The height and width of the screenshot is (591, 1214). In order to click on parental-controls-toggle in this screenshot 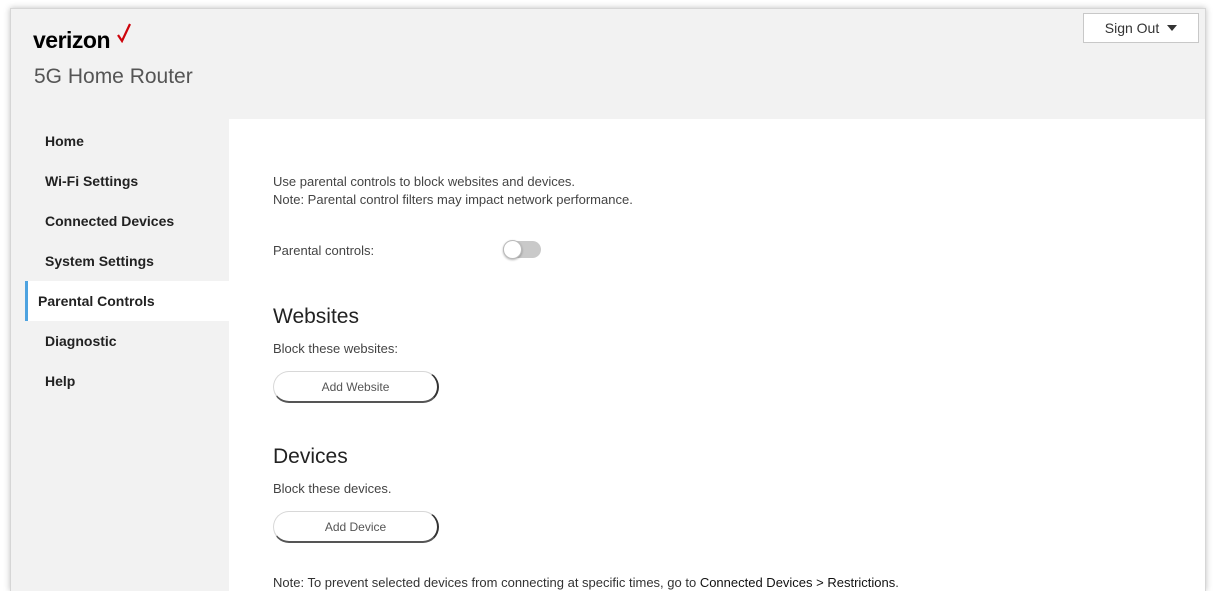, I will do `click(522, 249)`.